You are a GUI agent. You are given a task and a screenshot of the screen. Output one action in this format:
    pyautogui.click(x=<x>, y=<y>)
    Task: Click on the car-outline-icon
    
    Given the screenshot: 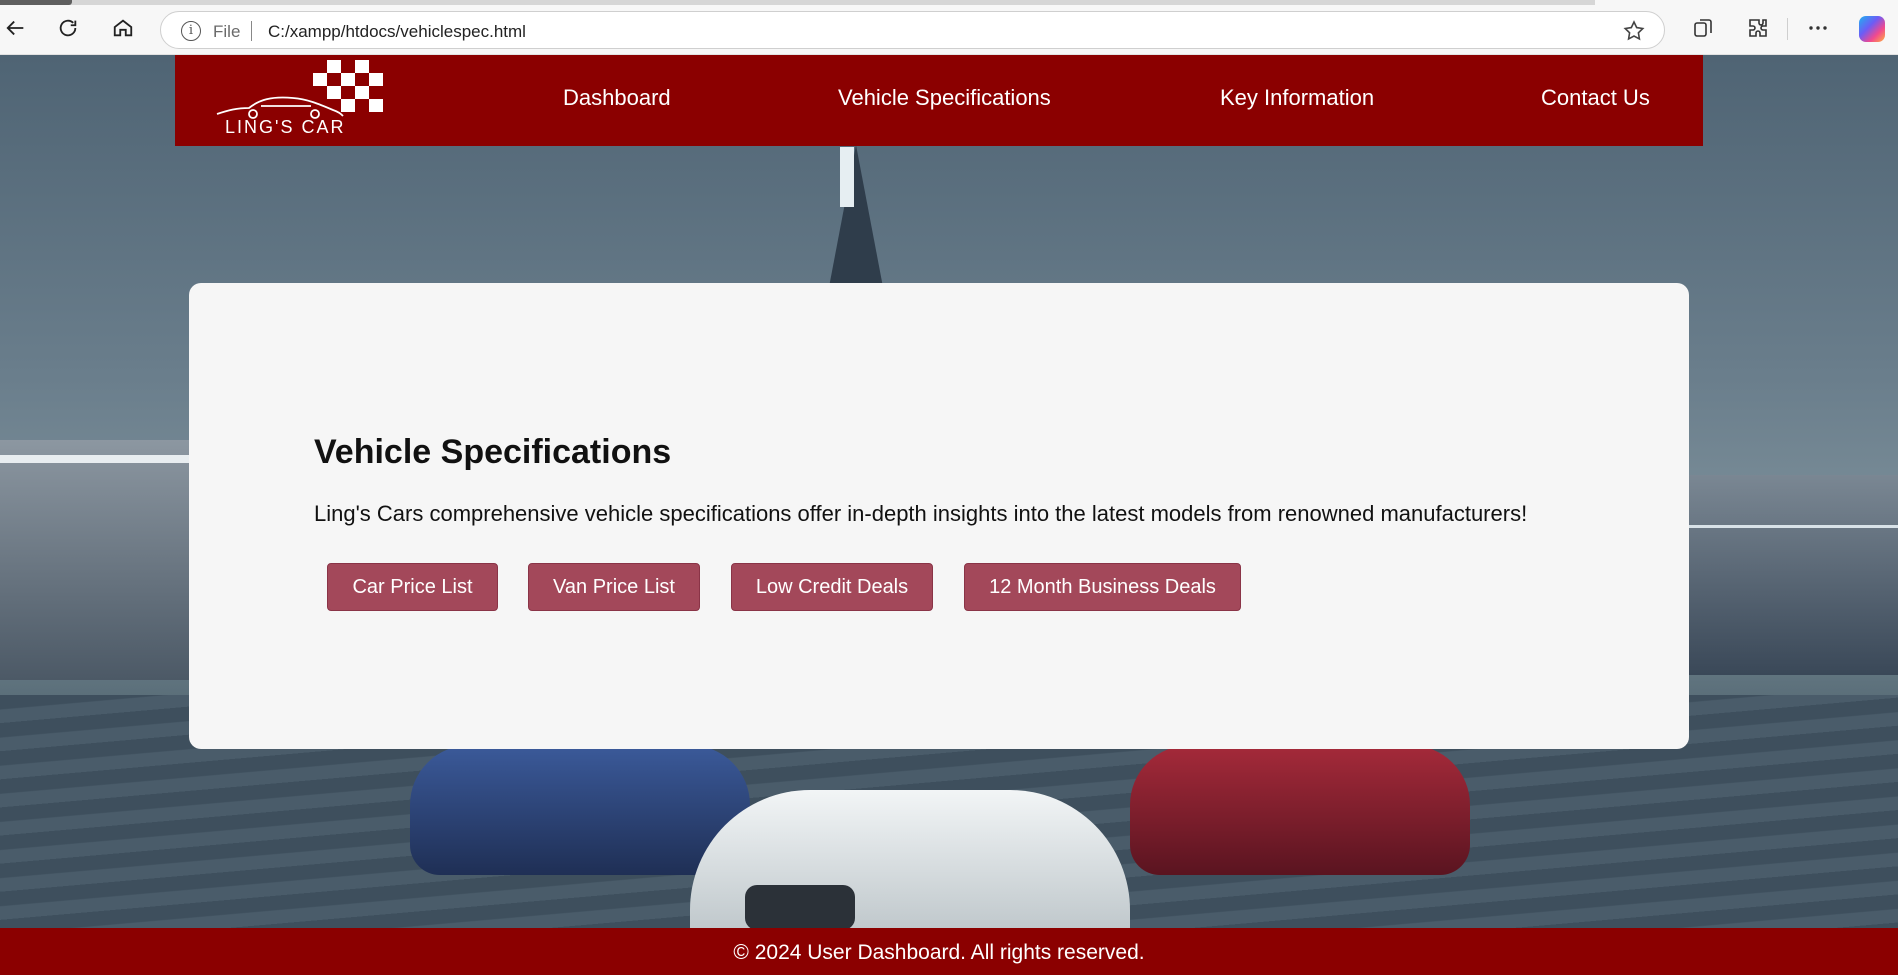 What is the action you would take?
    pyautogui.click(x=280, y=107)
    